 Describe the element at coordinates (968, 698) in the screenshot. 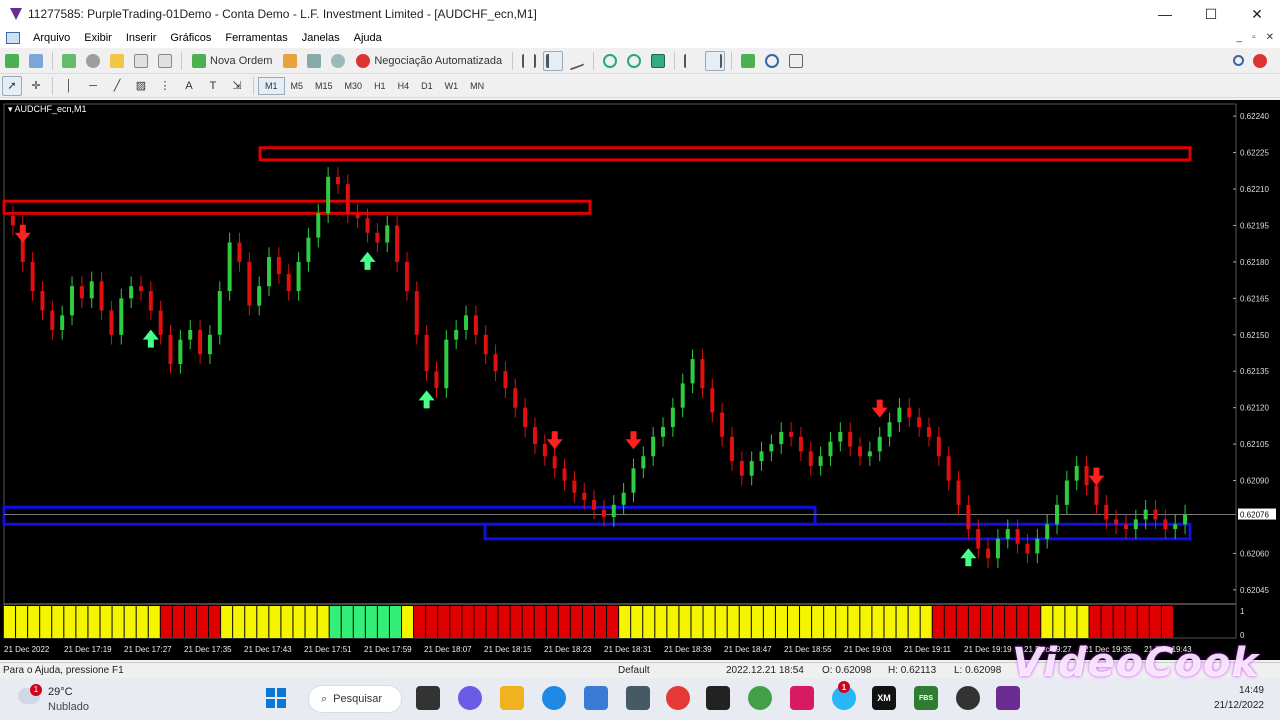

I see `app-misc-icon` at that location.